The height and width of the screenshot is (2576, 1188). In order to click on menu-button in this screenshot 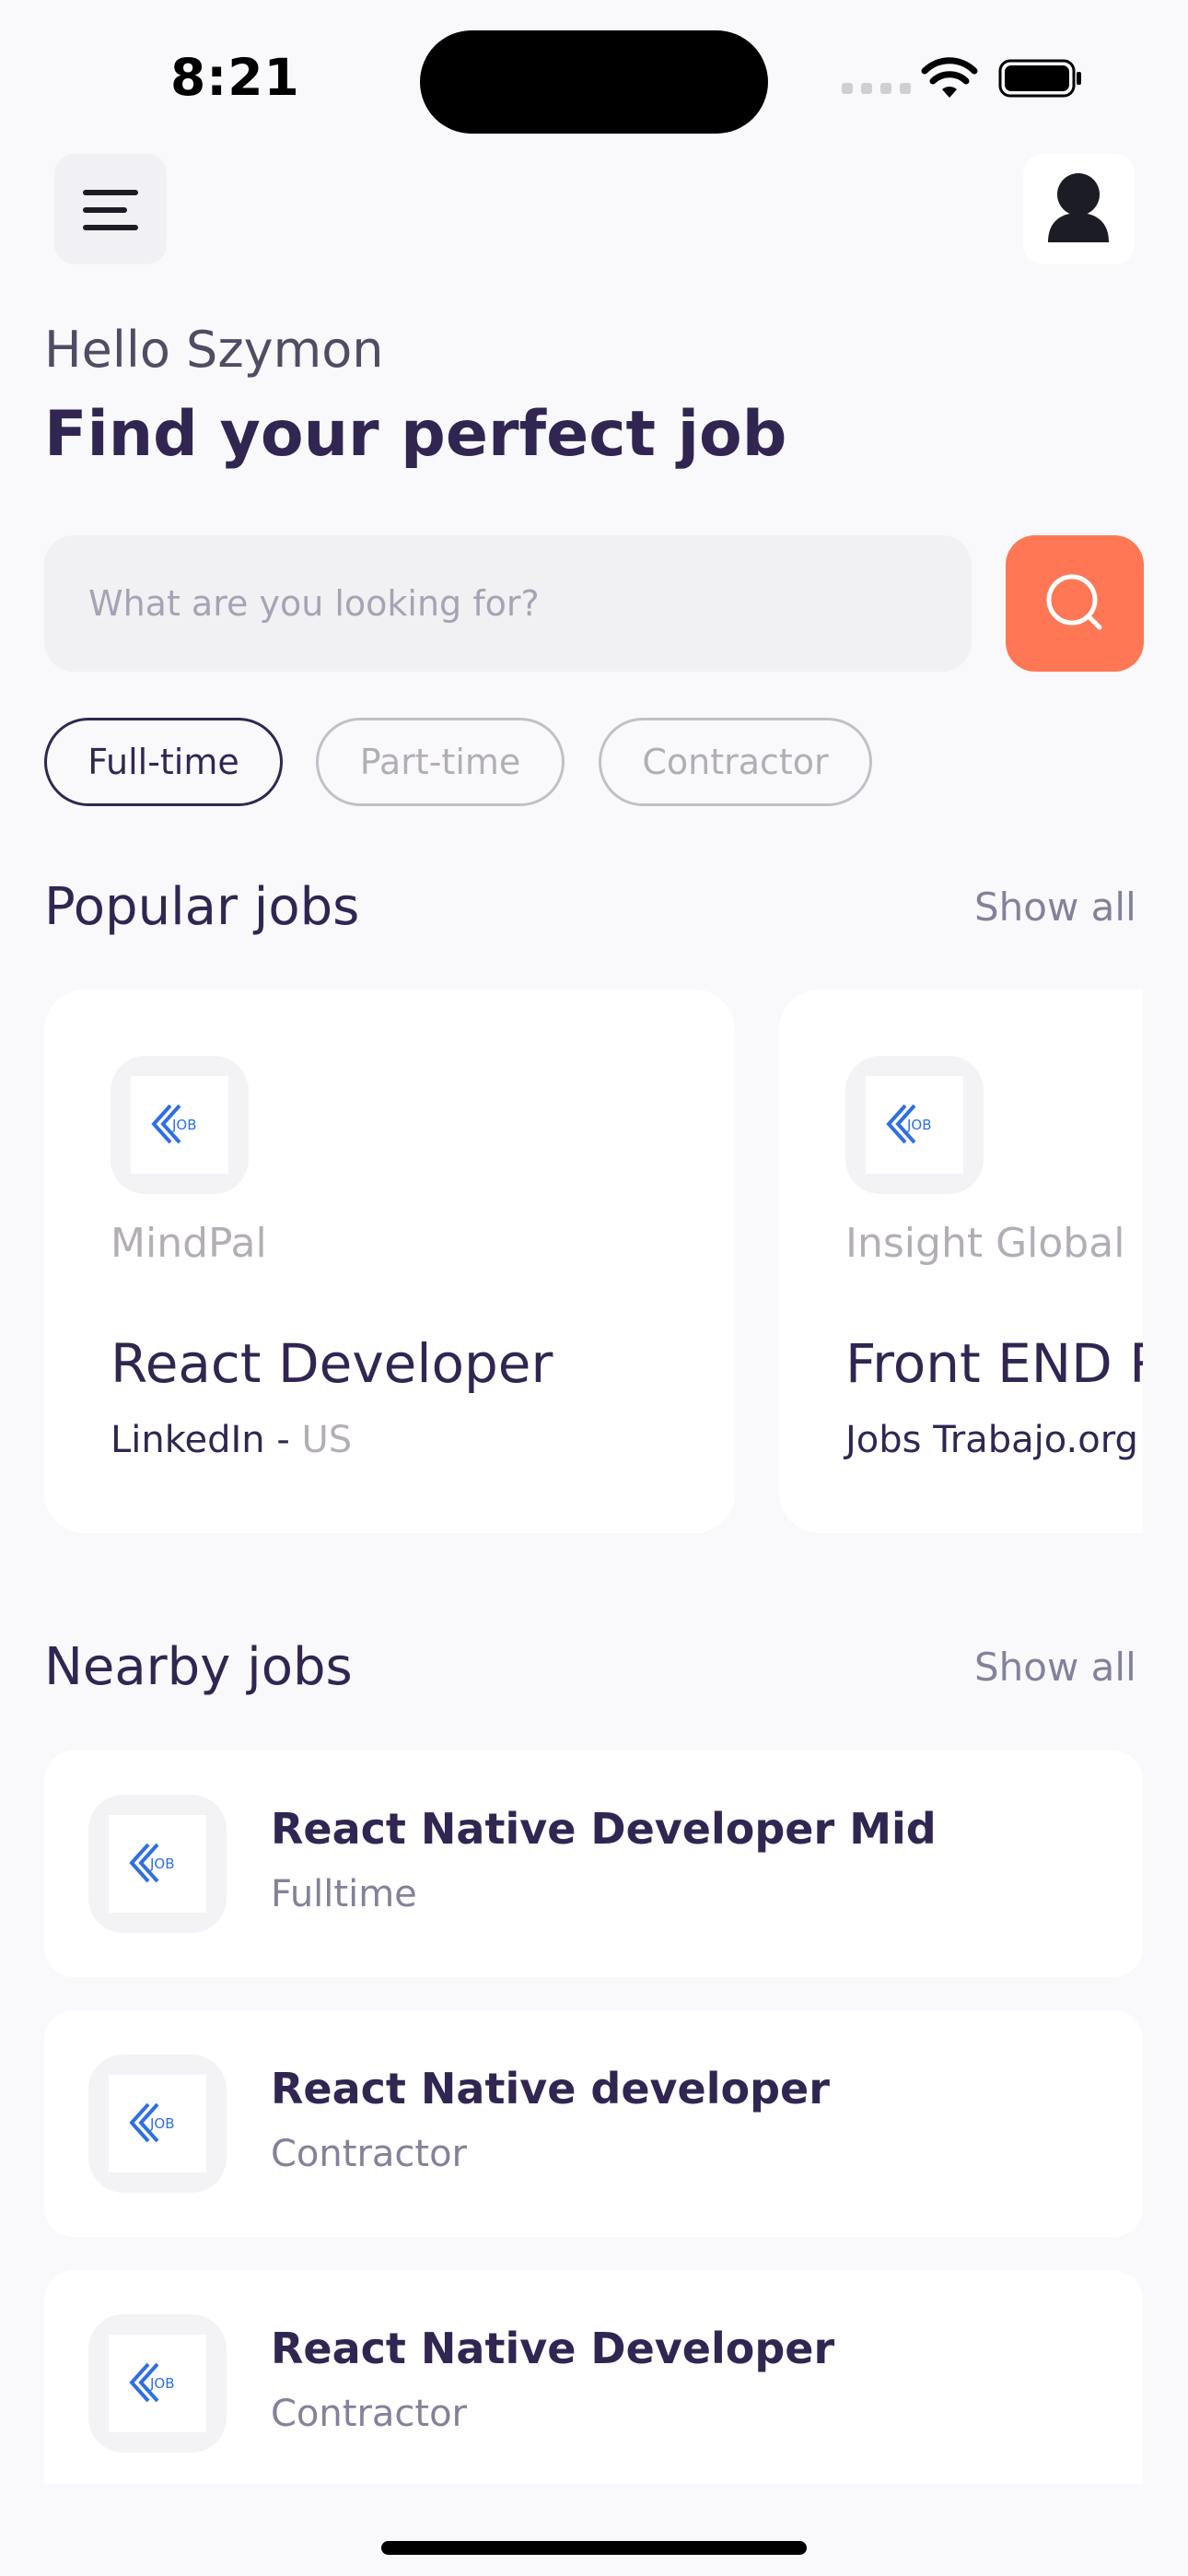, I will do `click(111, 209)`.